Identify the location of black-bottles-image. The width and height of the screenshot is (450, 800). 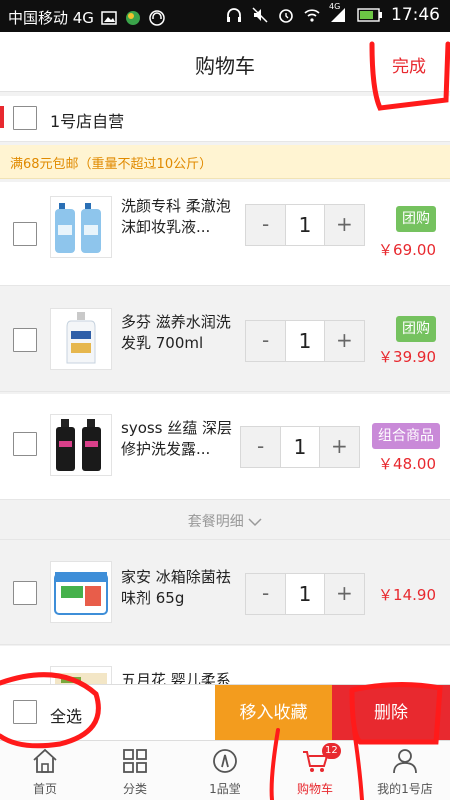
(78, 445).